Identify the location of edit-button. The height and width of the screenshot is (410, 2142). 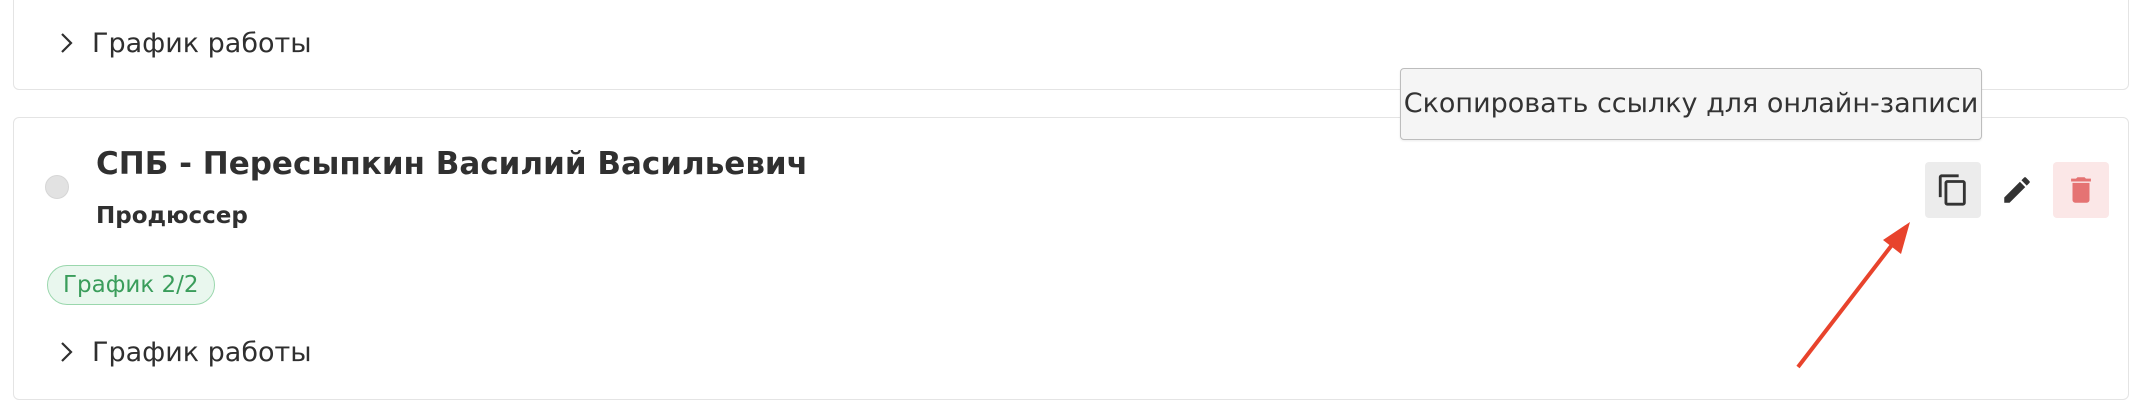
(2017, 190).